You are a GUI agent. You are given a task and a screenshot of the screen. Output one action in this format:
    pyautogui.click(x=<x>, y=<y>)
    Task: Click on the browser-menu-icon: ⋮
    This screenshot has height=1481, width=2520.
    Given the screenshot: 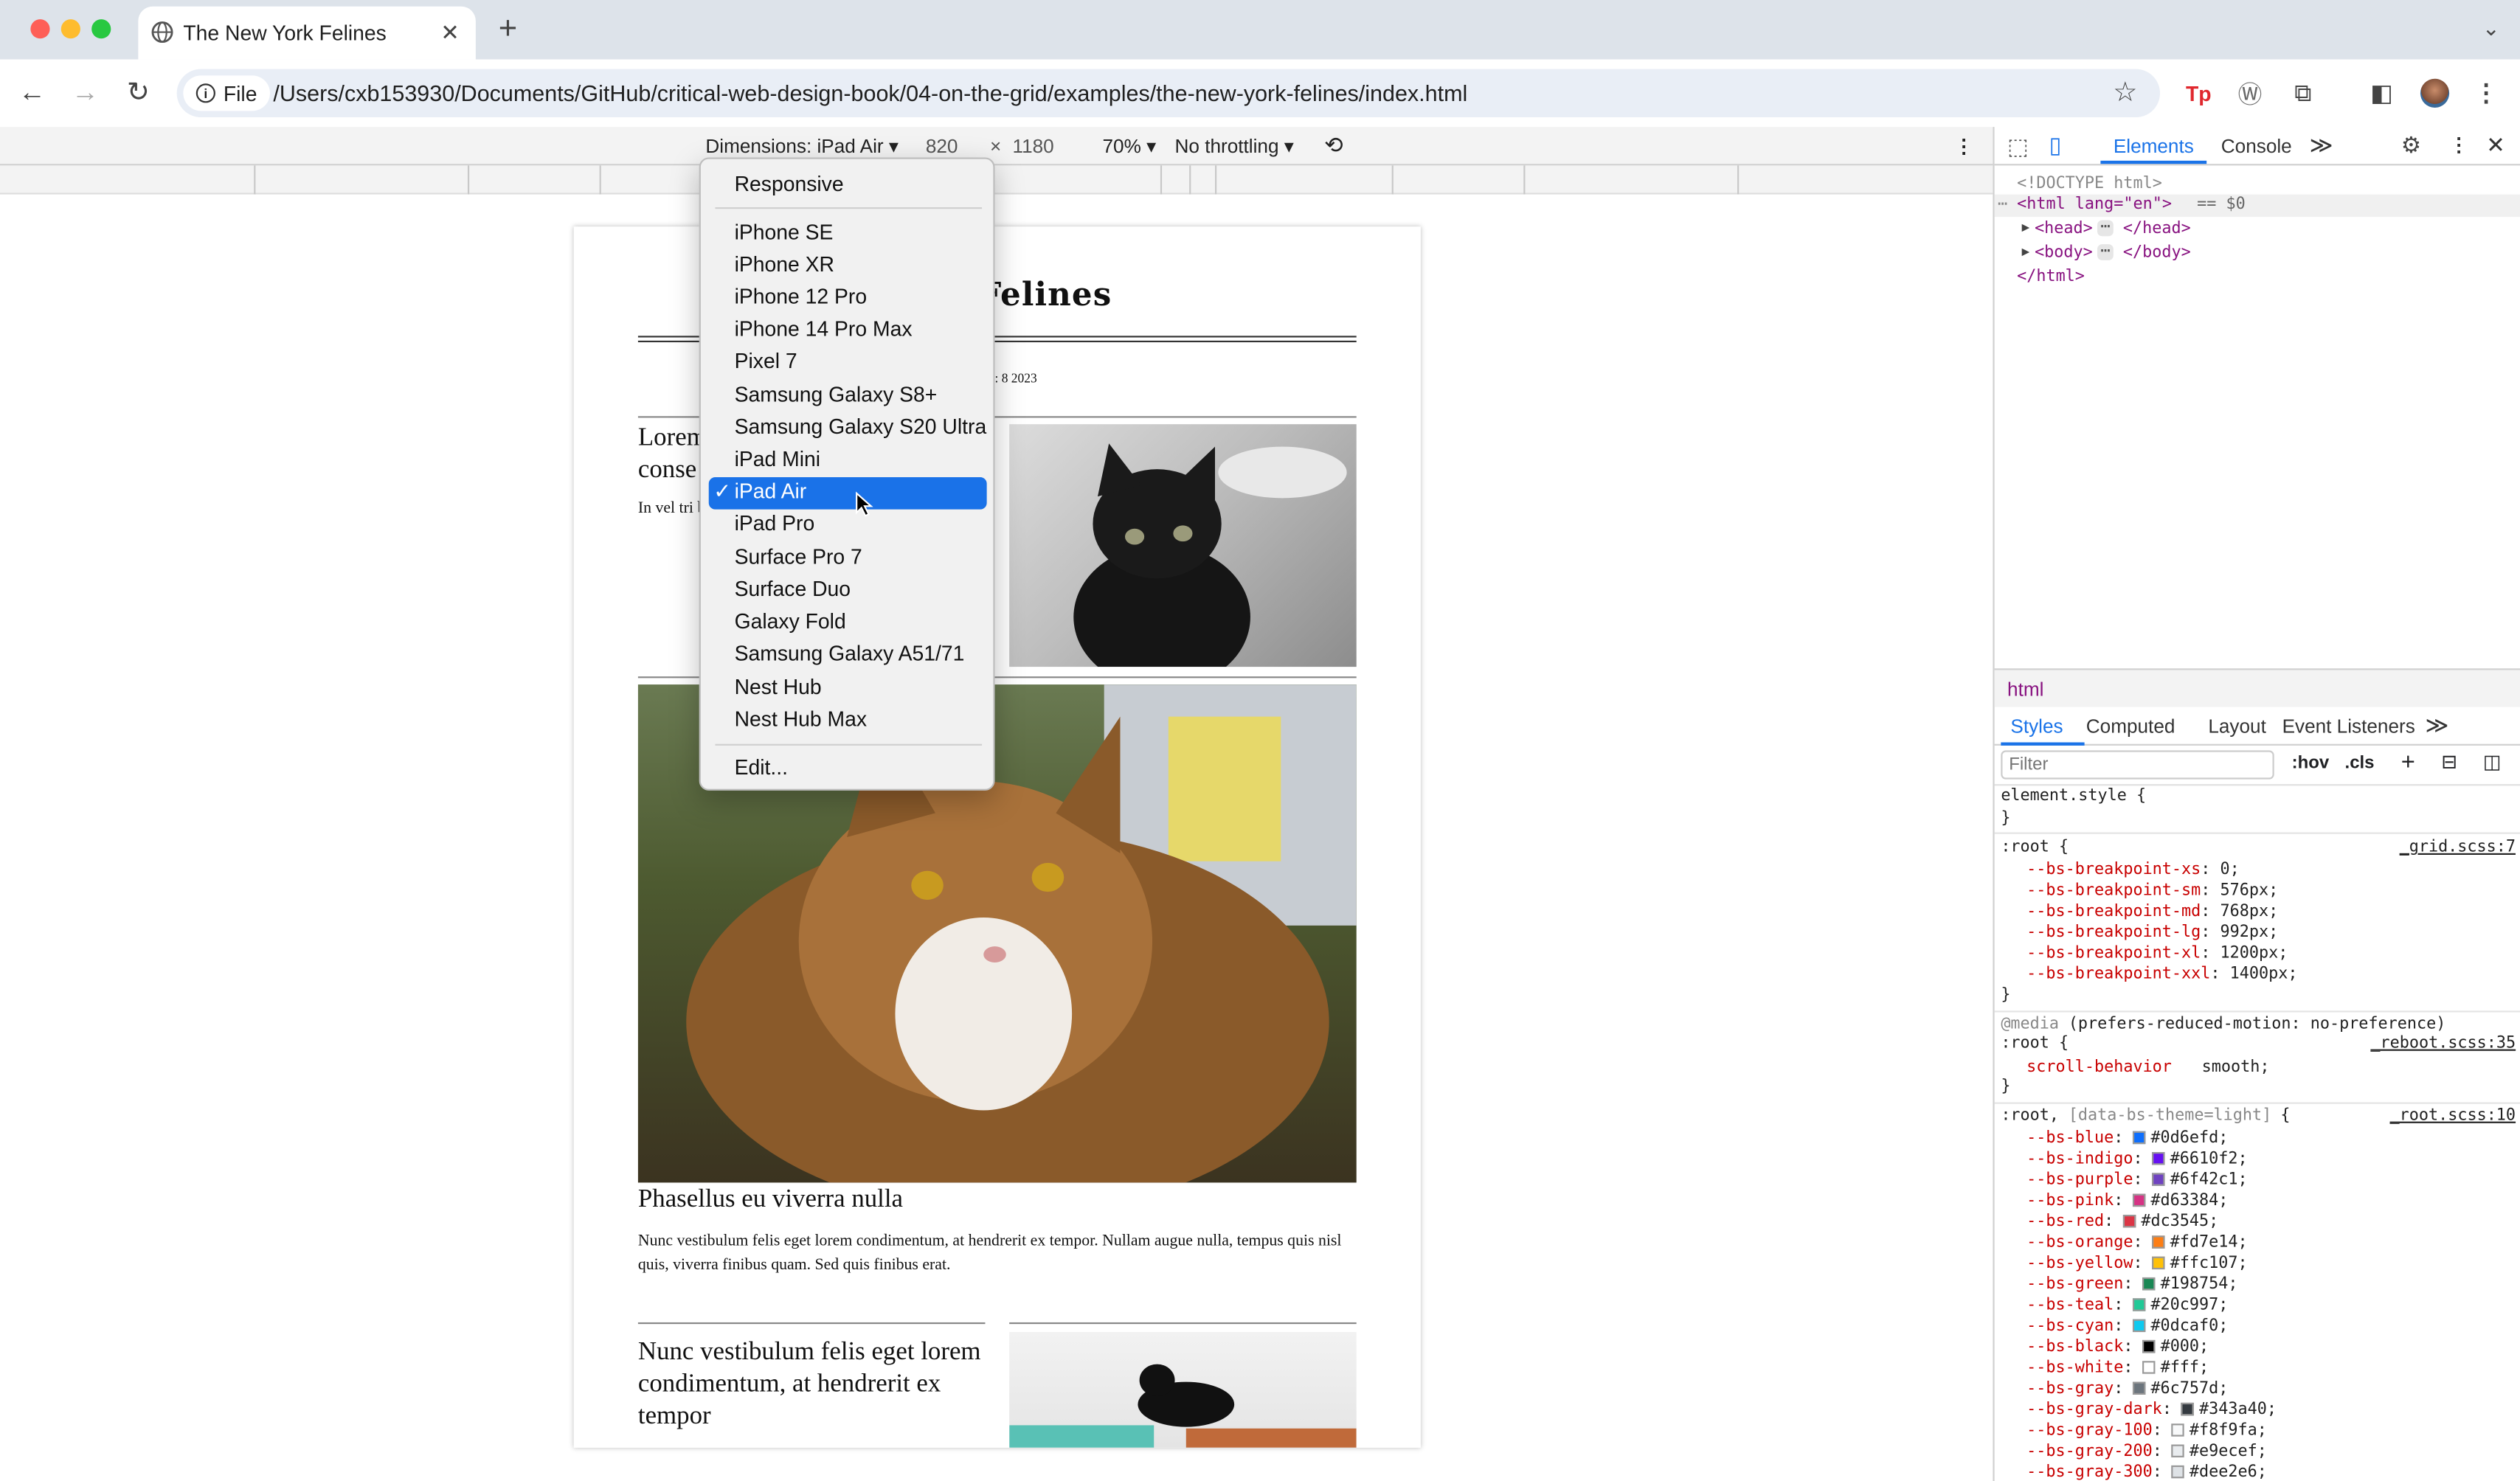 What is the action you would take?
    pyautogui.click(x=2486, y=93)
    